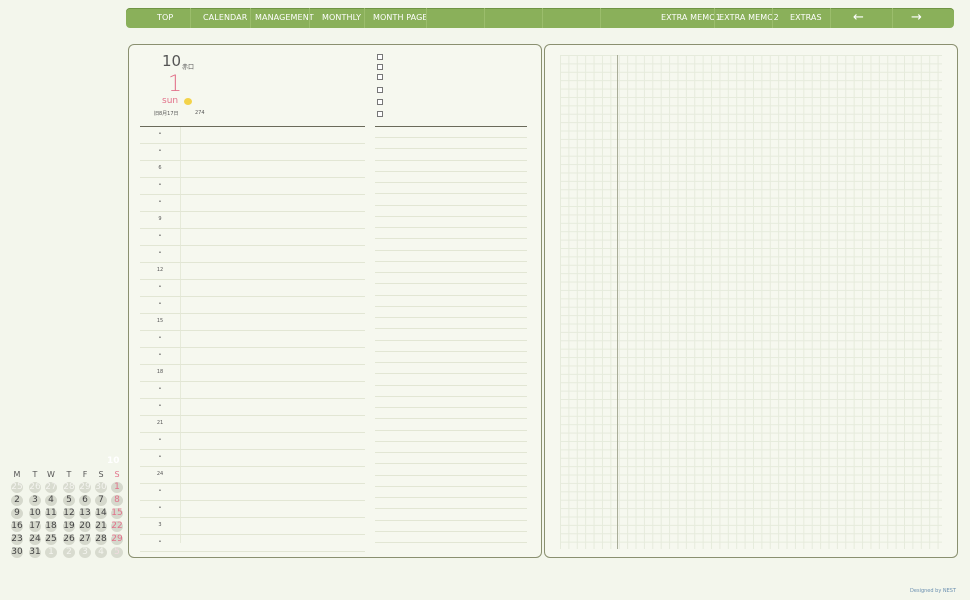 The height and width of the screenshot is (600, 970). I want to click on nav-management: MANAGEMENT, so click(284, 18).